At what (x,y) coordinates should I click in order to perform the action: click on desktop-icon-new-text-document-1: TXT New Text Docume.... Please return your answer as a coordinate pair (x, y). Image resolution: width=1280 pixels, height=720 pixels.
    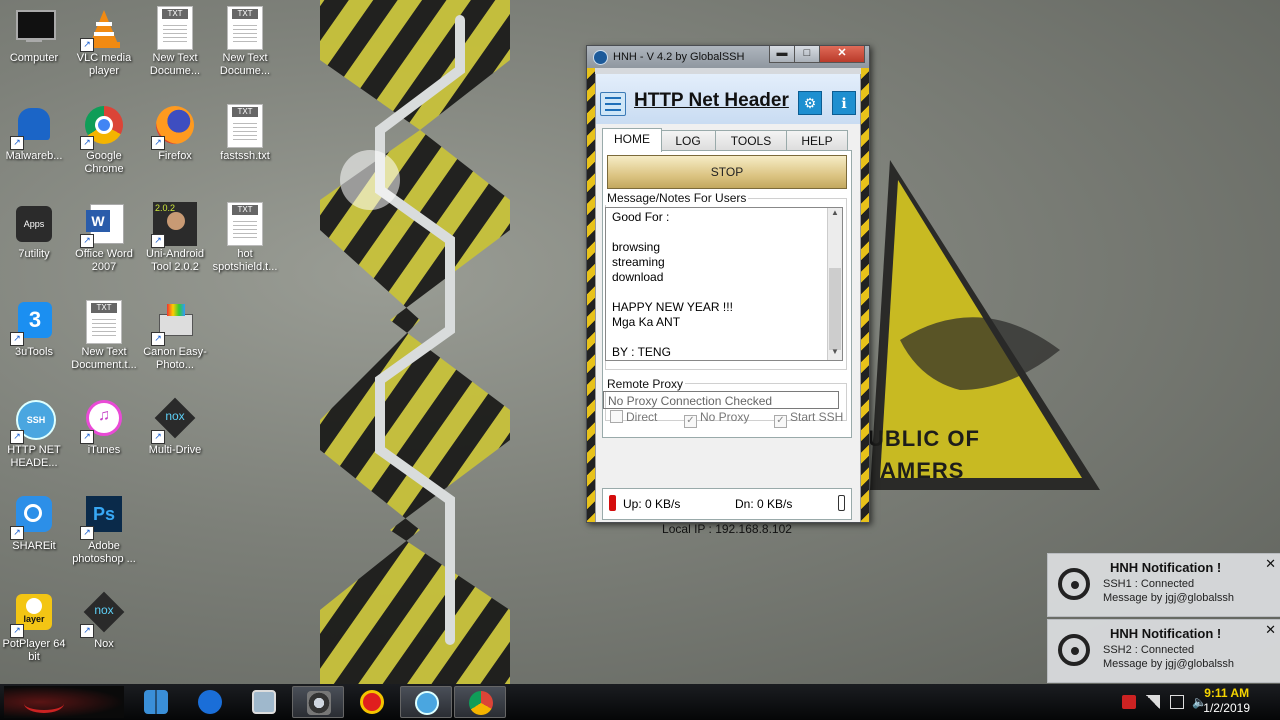
    Looking at the image, I should click on (175, 42).